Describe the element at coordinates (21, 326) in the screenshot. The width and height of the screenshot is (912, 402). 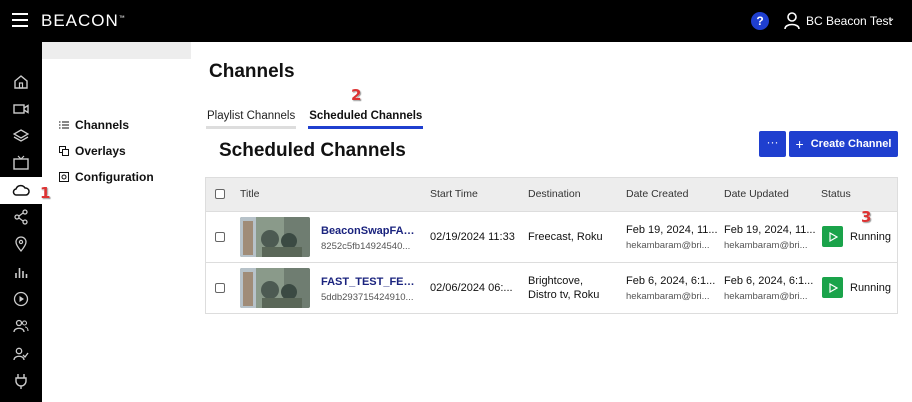
I see `users-icon` at that location.